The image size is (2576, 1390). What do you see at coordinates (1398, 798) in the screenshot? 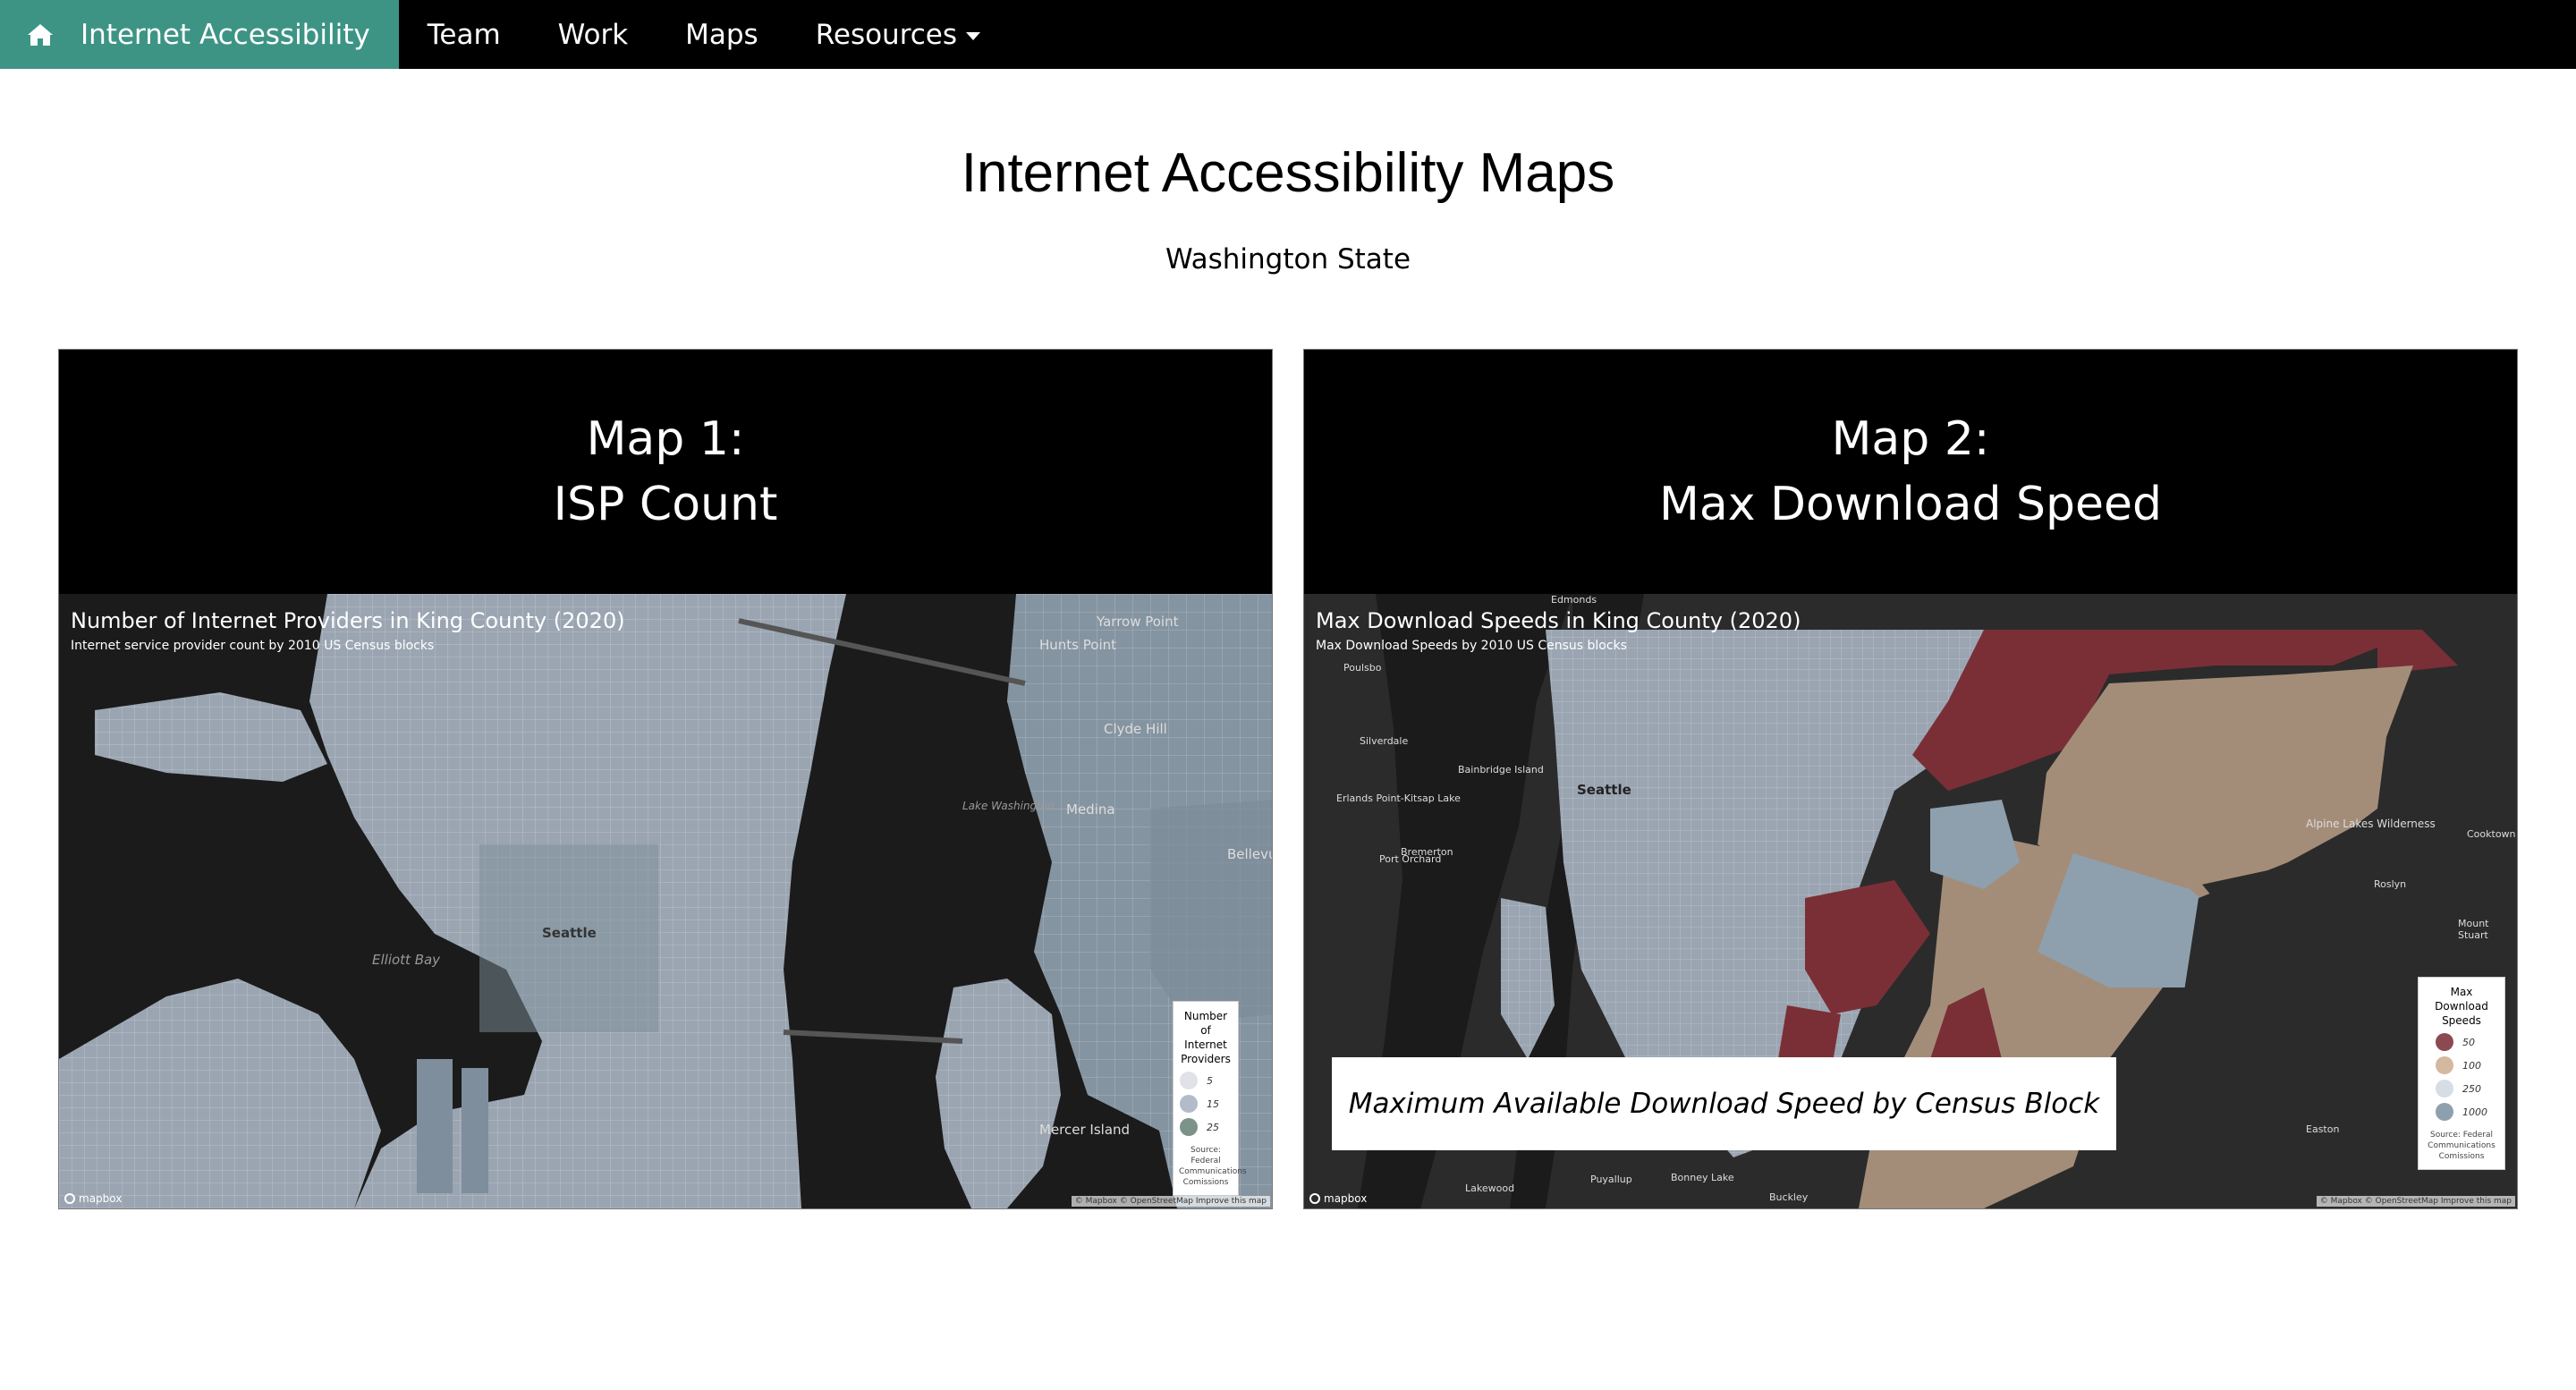
I see `place-label: Erlands Point-Kitsap Lake` at bounding box center [1398, 798].